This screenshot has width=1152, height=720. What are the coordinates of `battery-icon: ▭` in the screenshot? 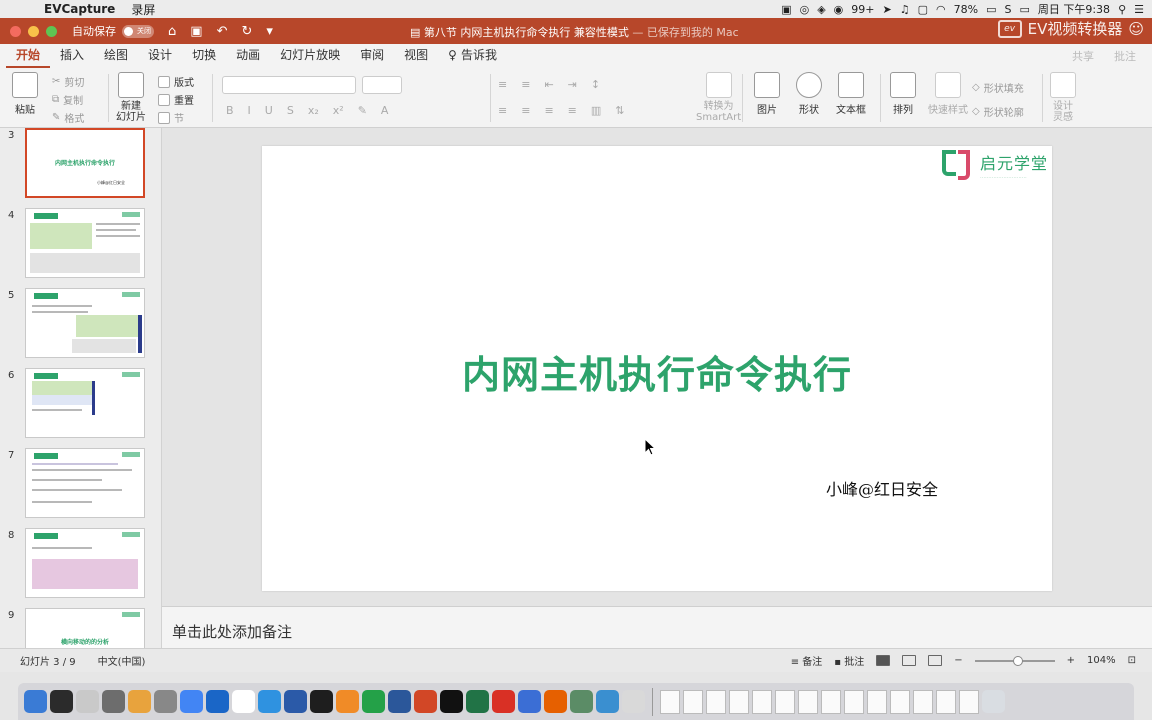 It's located at (991, 9).